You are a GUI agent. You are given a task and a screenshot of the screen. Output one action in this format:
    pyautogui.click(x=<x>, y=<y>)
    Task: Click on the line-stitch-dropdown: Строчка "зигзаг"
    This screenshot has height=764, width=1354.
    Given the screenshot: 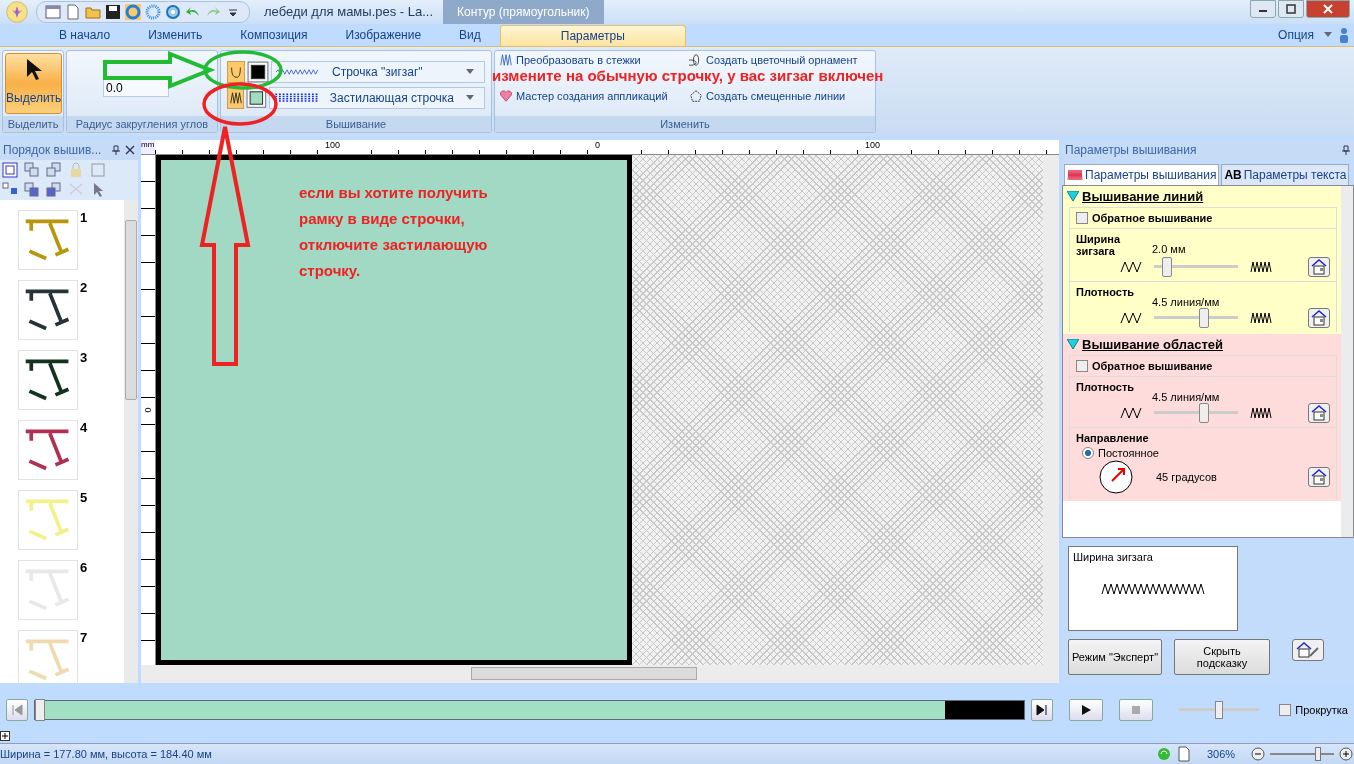 What is the action you would take?
    pyautogui.click(x=378, y=72)
    